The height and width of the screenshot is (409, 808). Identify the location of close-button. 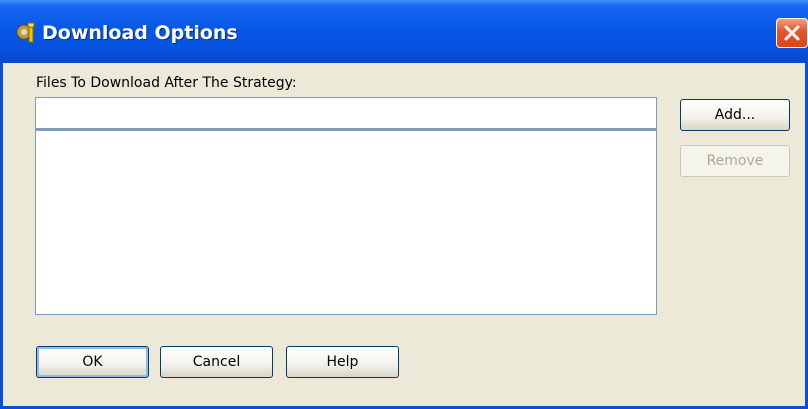
(792, 33).